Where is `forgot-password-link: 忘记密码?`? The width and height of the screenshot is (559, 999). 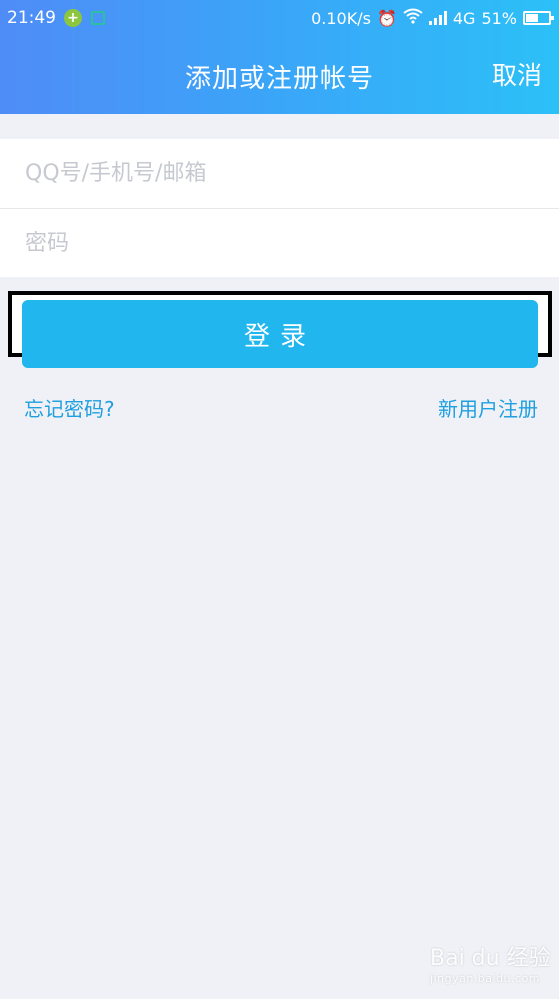 forgot-password-link: 忘记密码? is located at coordinates (69, 407).